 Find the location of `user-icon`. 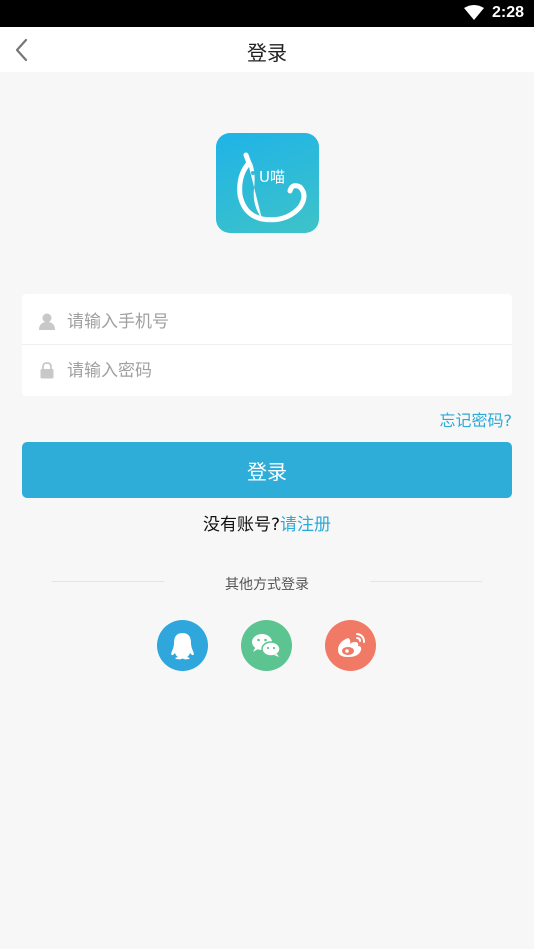

user-icon is located at coordinates (47, 321).